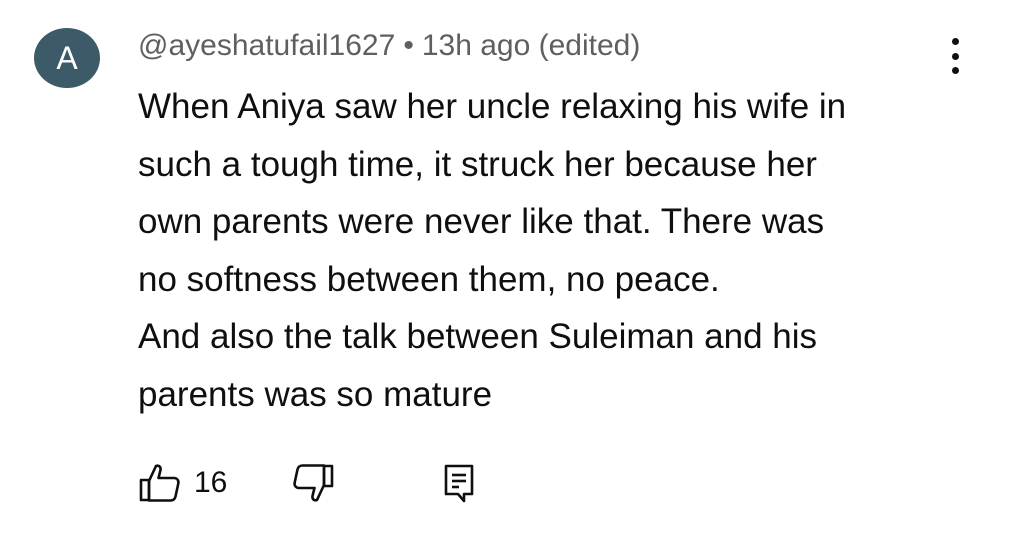 The image size is (1024, 542). I want to click on like-button, so click(160, 483).